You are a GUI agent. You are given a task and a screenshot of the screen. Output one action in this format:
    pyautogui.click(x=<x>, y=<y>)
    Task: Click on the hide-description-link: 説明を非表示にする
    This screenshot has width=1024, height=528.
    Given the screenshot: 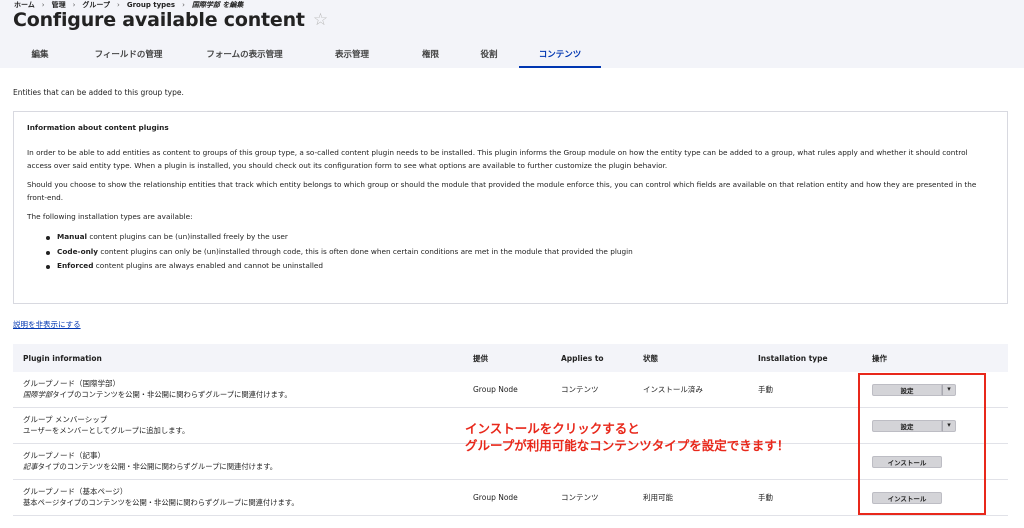 What is the action you would take?
    pyautogui.click(x=47, y=324)
    